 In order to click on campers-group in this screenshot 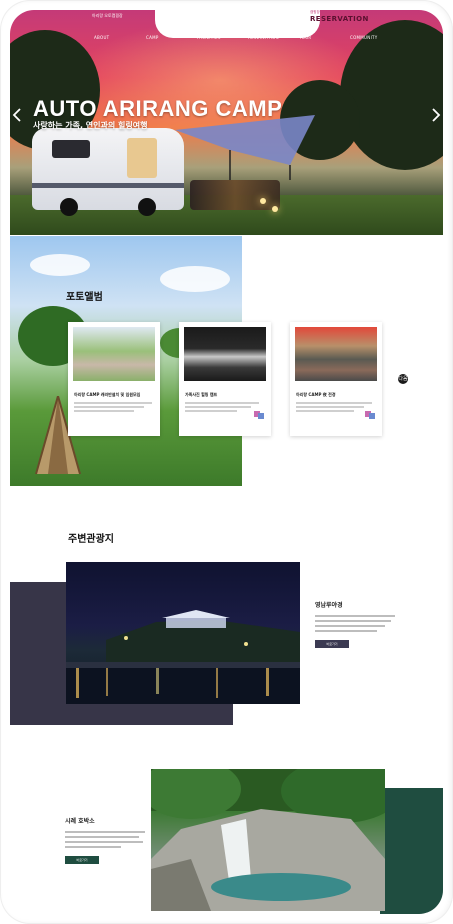, I will do `click(235, 195)`.